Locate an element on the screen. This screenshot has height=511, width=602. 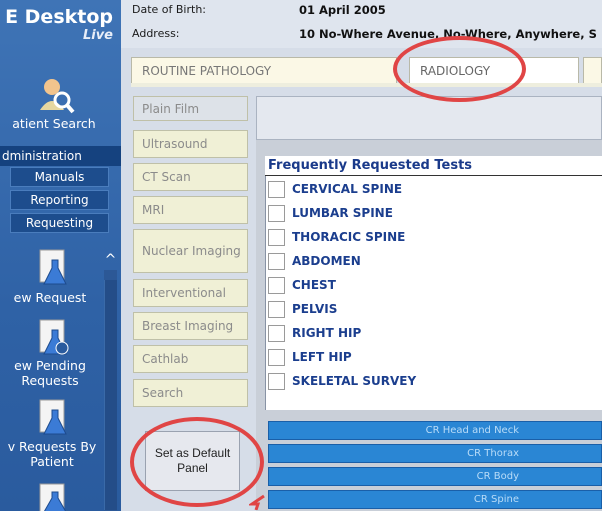
tab-routine-pathology: ROUTINE PATHOLOGY is located at coordinates (264, 71).